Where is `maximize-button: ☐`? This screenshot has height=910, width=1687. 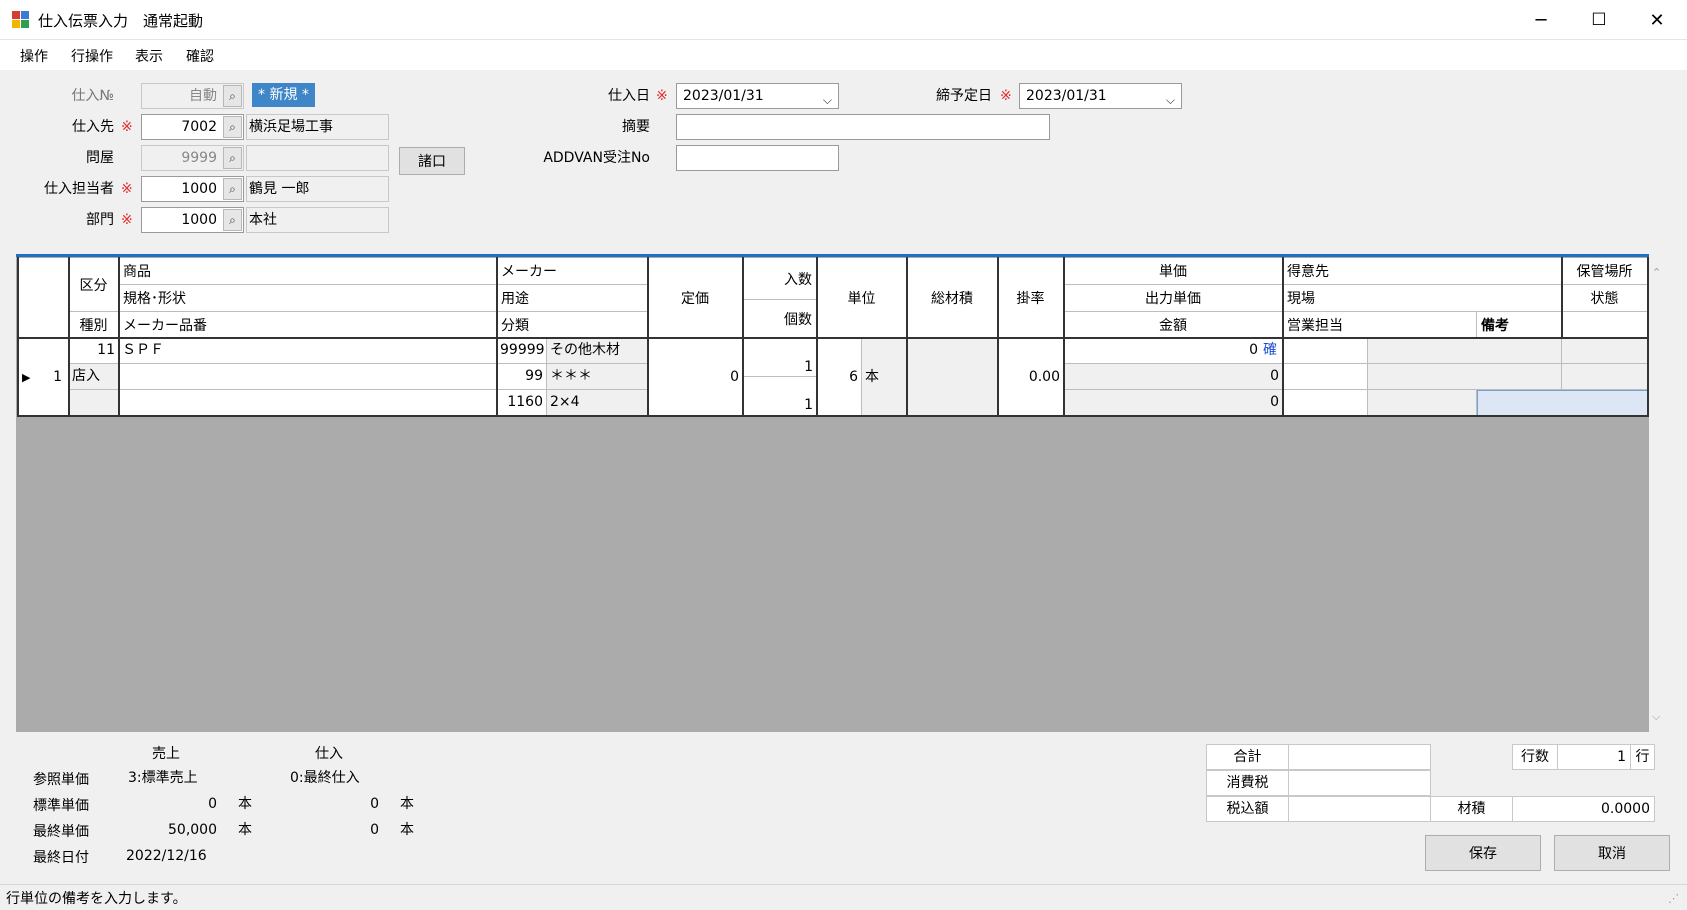
maximize-button: ☐ is located at coordinates (1599, 20).